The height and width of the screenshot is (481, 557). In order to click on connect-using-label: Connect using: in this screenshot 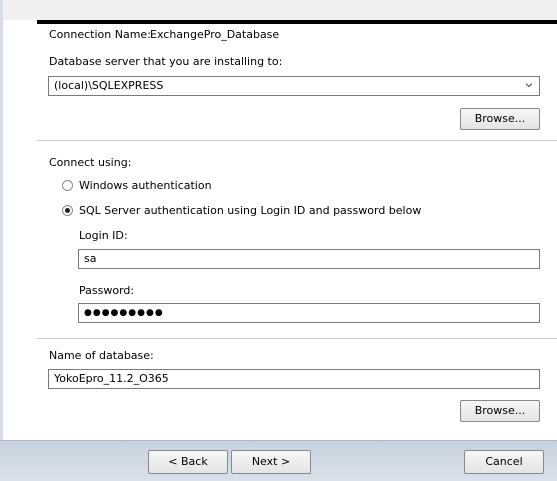, I will do `click(90, 162)`.